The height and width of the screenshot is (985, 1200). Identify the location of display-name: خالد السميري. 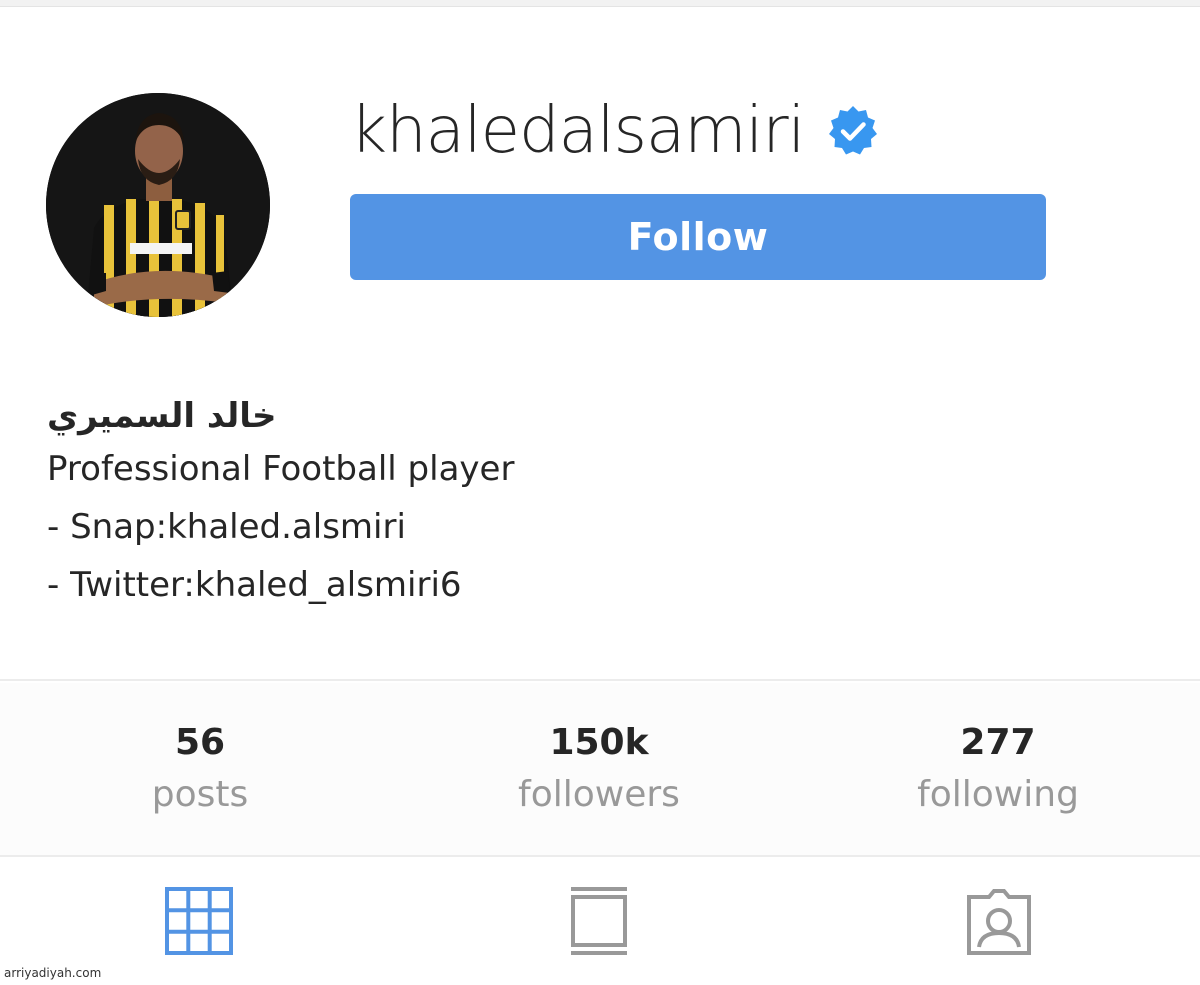
(162, 416).